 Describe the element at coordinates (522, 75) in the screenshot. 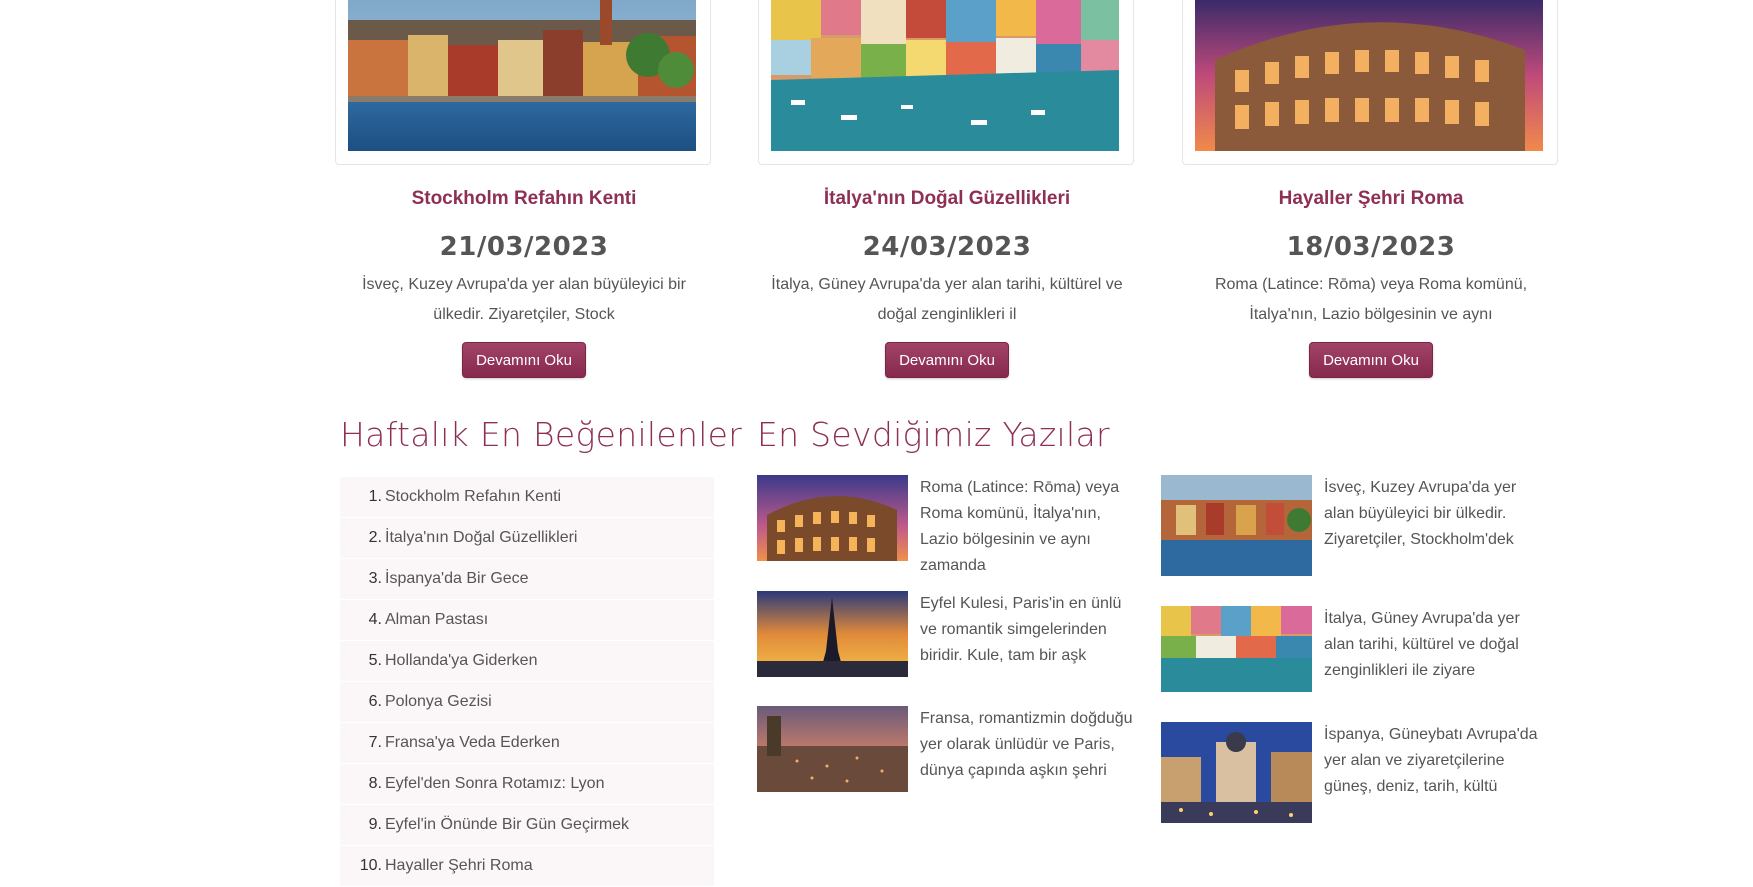

I see `stockholm-photo` at that location.